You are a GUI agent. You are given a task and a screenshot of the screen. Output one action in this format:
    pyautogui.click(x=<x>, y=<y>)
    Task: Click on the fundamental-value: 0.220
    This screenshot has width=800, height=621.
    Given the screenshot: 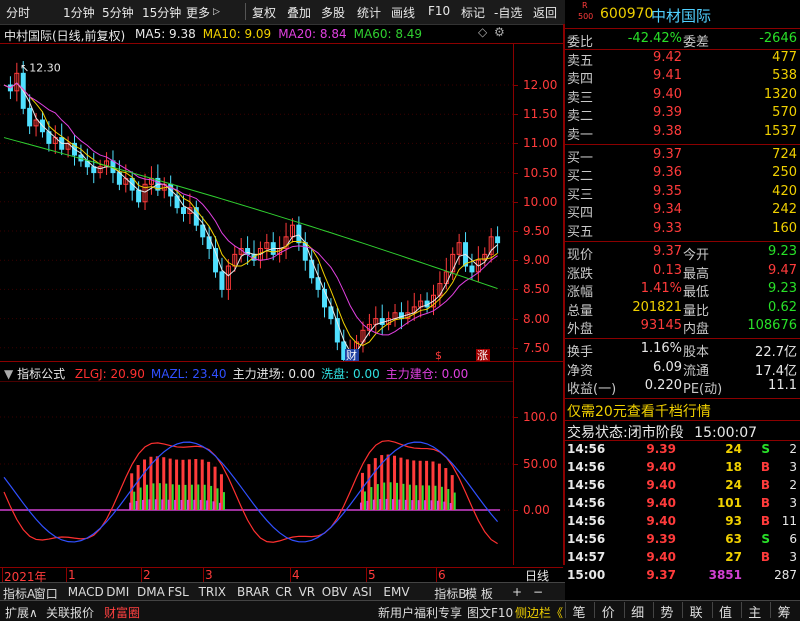 What is the action you would take?
    pyautogui.click(x=663, y=386)
    